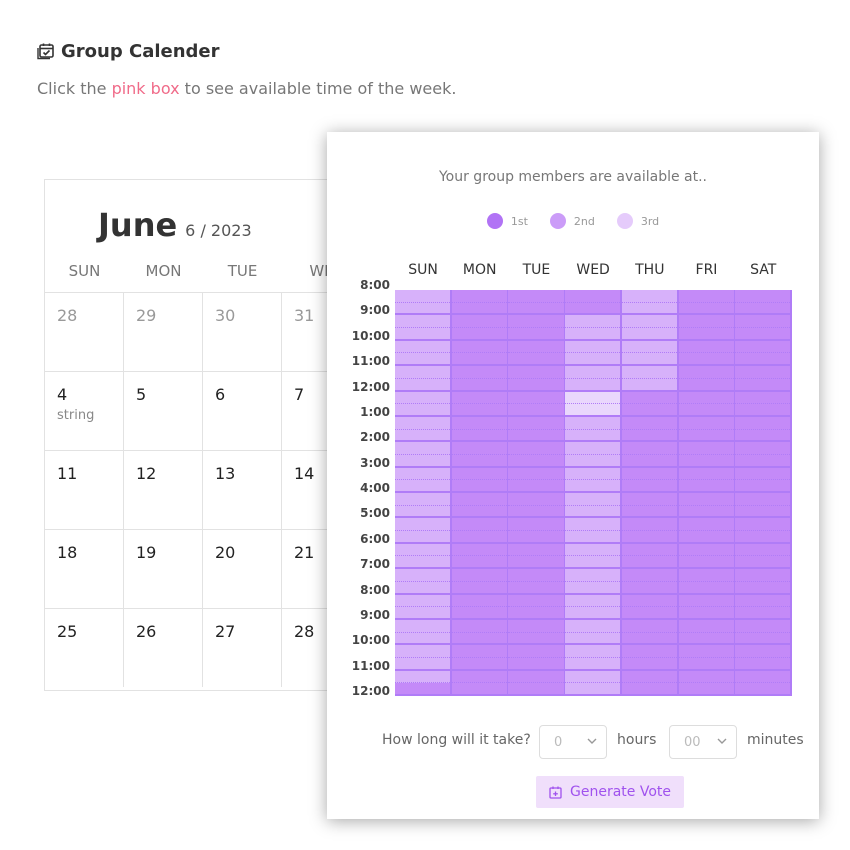  What do you see at coordinates (84, 647) in the screenshot?
I see `calendar-day-cell: 25` at bounding box center [84, 647].